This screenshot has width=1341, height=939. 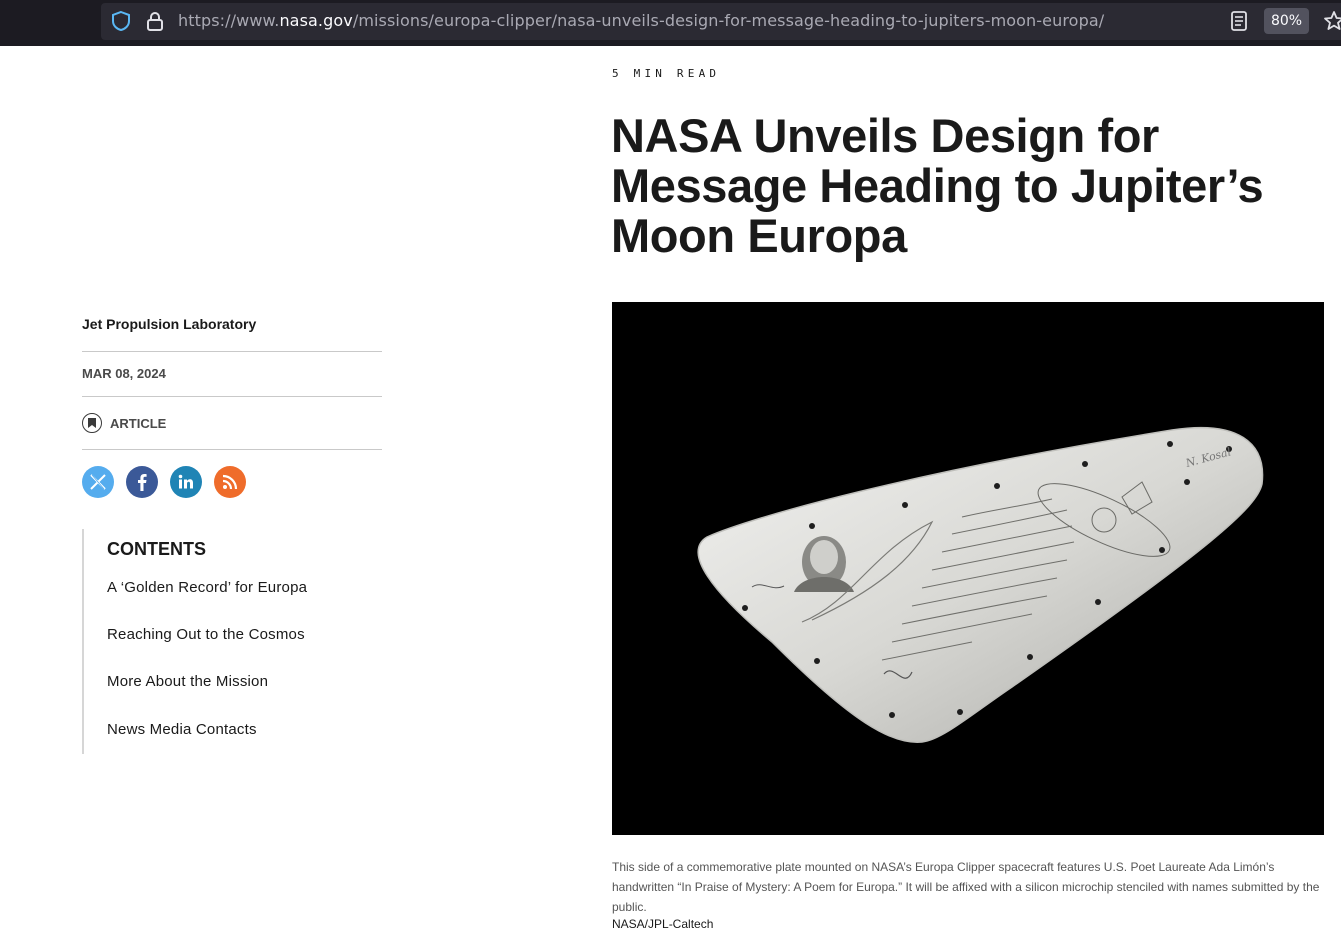 What do you see at coordinates (980, 584) in the screenshot?
I see `commemorative-plate-illustration: N. Kosal` at bounding box center [980, 584].